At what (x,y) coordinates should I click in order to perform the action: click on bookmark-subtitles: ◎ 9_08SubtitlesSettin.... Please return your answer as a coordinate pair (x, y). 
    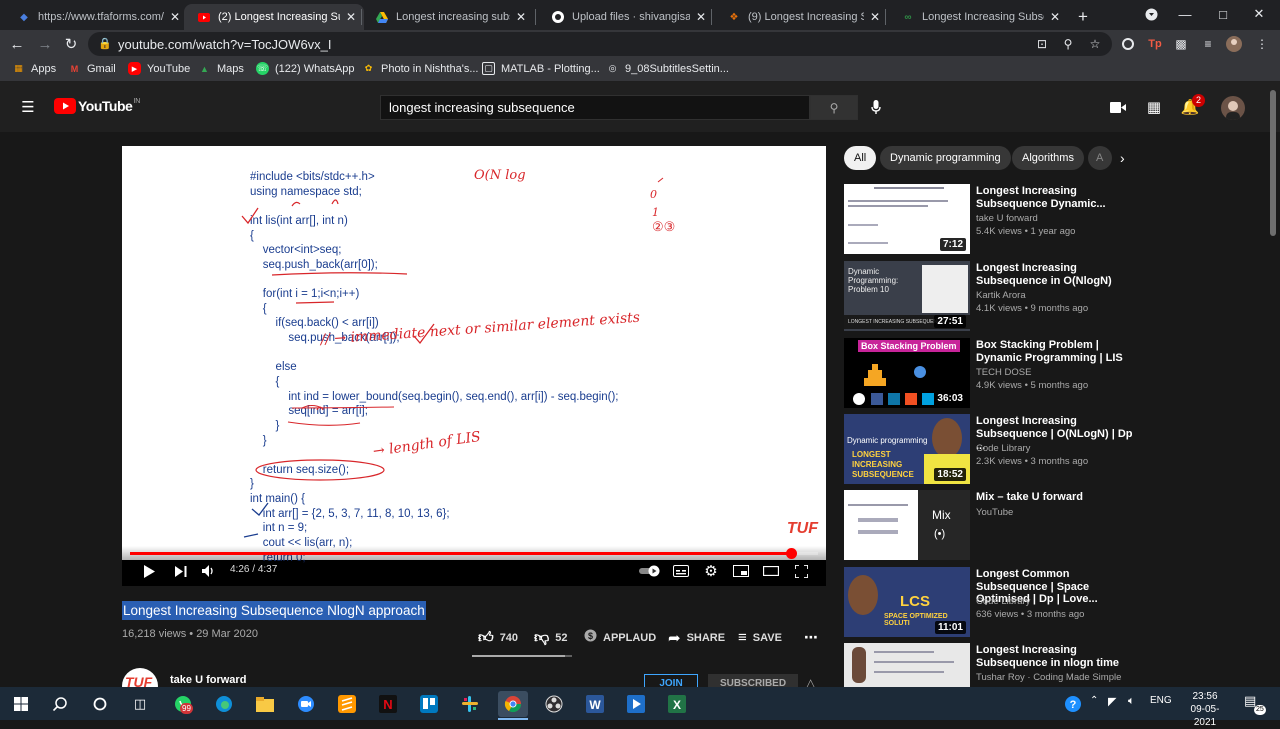
    Looking at the image, I should click on (667, 68).